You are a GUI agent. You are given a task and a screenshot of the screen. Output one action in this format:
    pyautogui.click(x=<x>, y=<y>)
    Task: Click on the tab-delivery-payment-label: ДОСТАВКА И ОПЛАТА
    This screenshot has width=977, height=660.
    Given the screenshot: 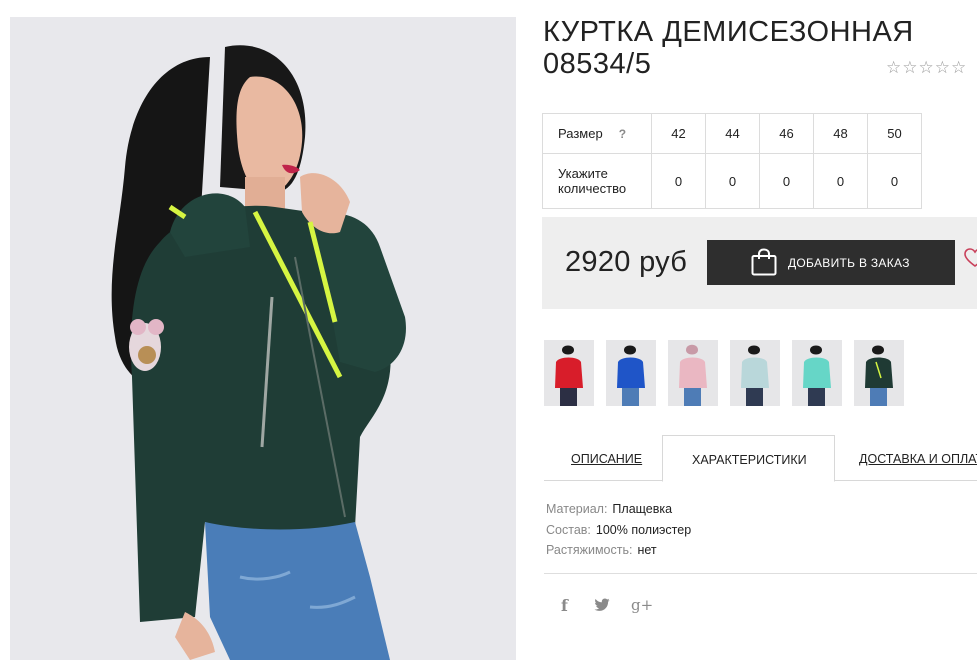 What is the action you would take?
    pyautogui.click(x=918, y=459)
    